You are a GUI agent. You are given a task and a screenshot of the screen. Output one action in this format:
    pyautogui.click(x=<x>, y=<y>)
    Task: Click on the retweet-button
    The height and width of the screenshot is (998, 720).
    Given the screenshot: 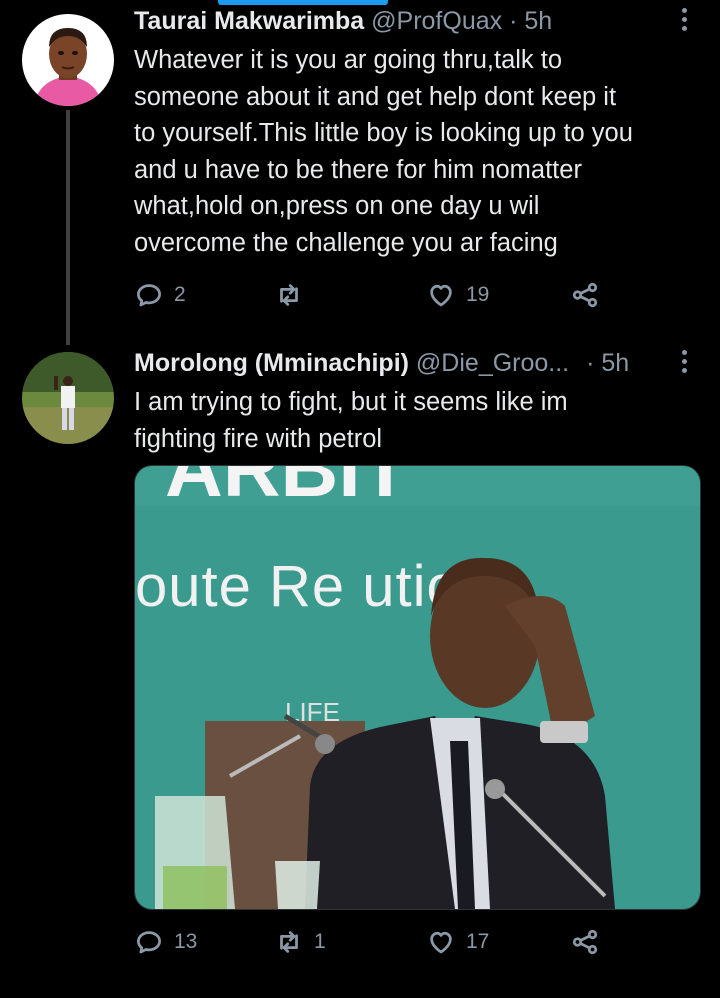 What is the action you would take?
    pyautogui.click(x=294, y=295)
    